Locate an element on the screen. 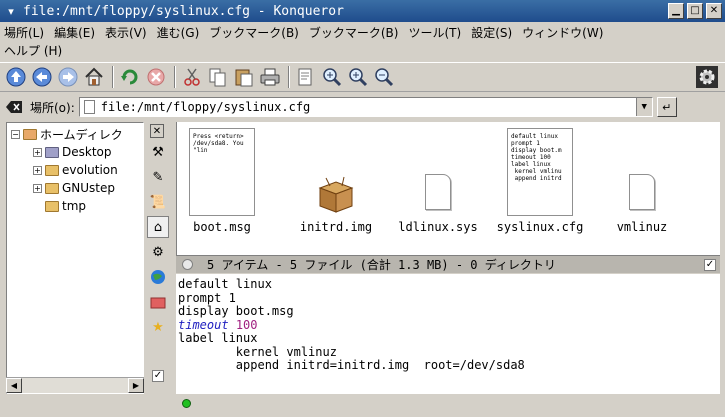  tree-item-tmp: tmp is located at coordinates (65, 206).